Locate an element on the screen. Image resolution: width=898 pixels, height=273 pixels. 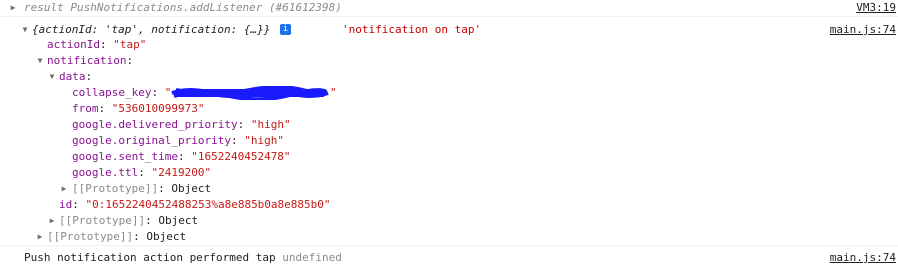
property-ttl: google.ttl: "2419200" is located at coordinates (142, 172).